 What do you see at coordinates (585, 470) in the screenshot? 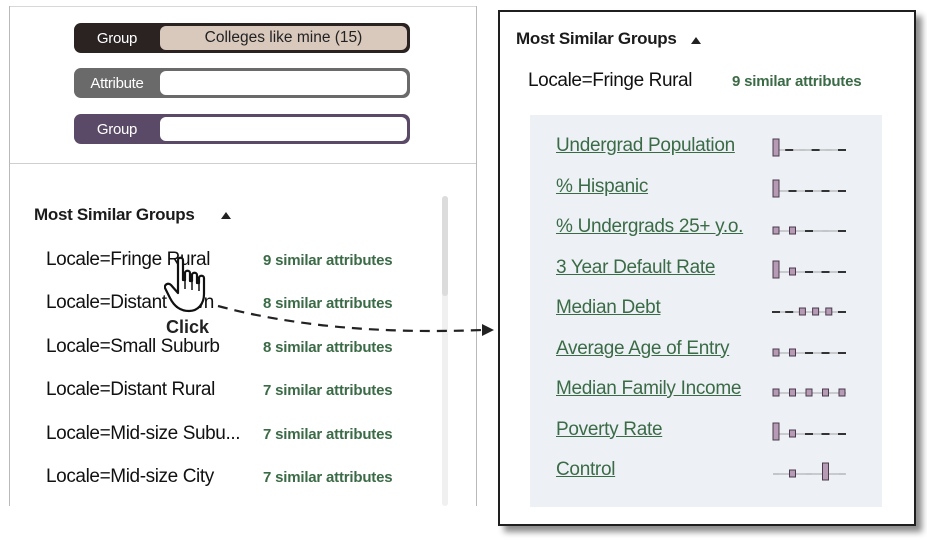
I see `attribute-link: Control` at bounding box center [585, 470].